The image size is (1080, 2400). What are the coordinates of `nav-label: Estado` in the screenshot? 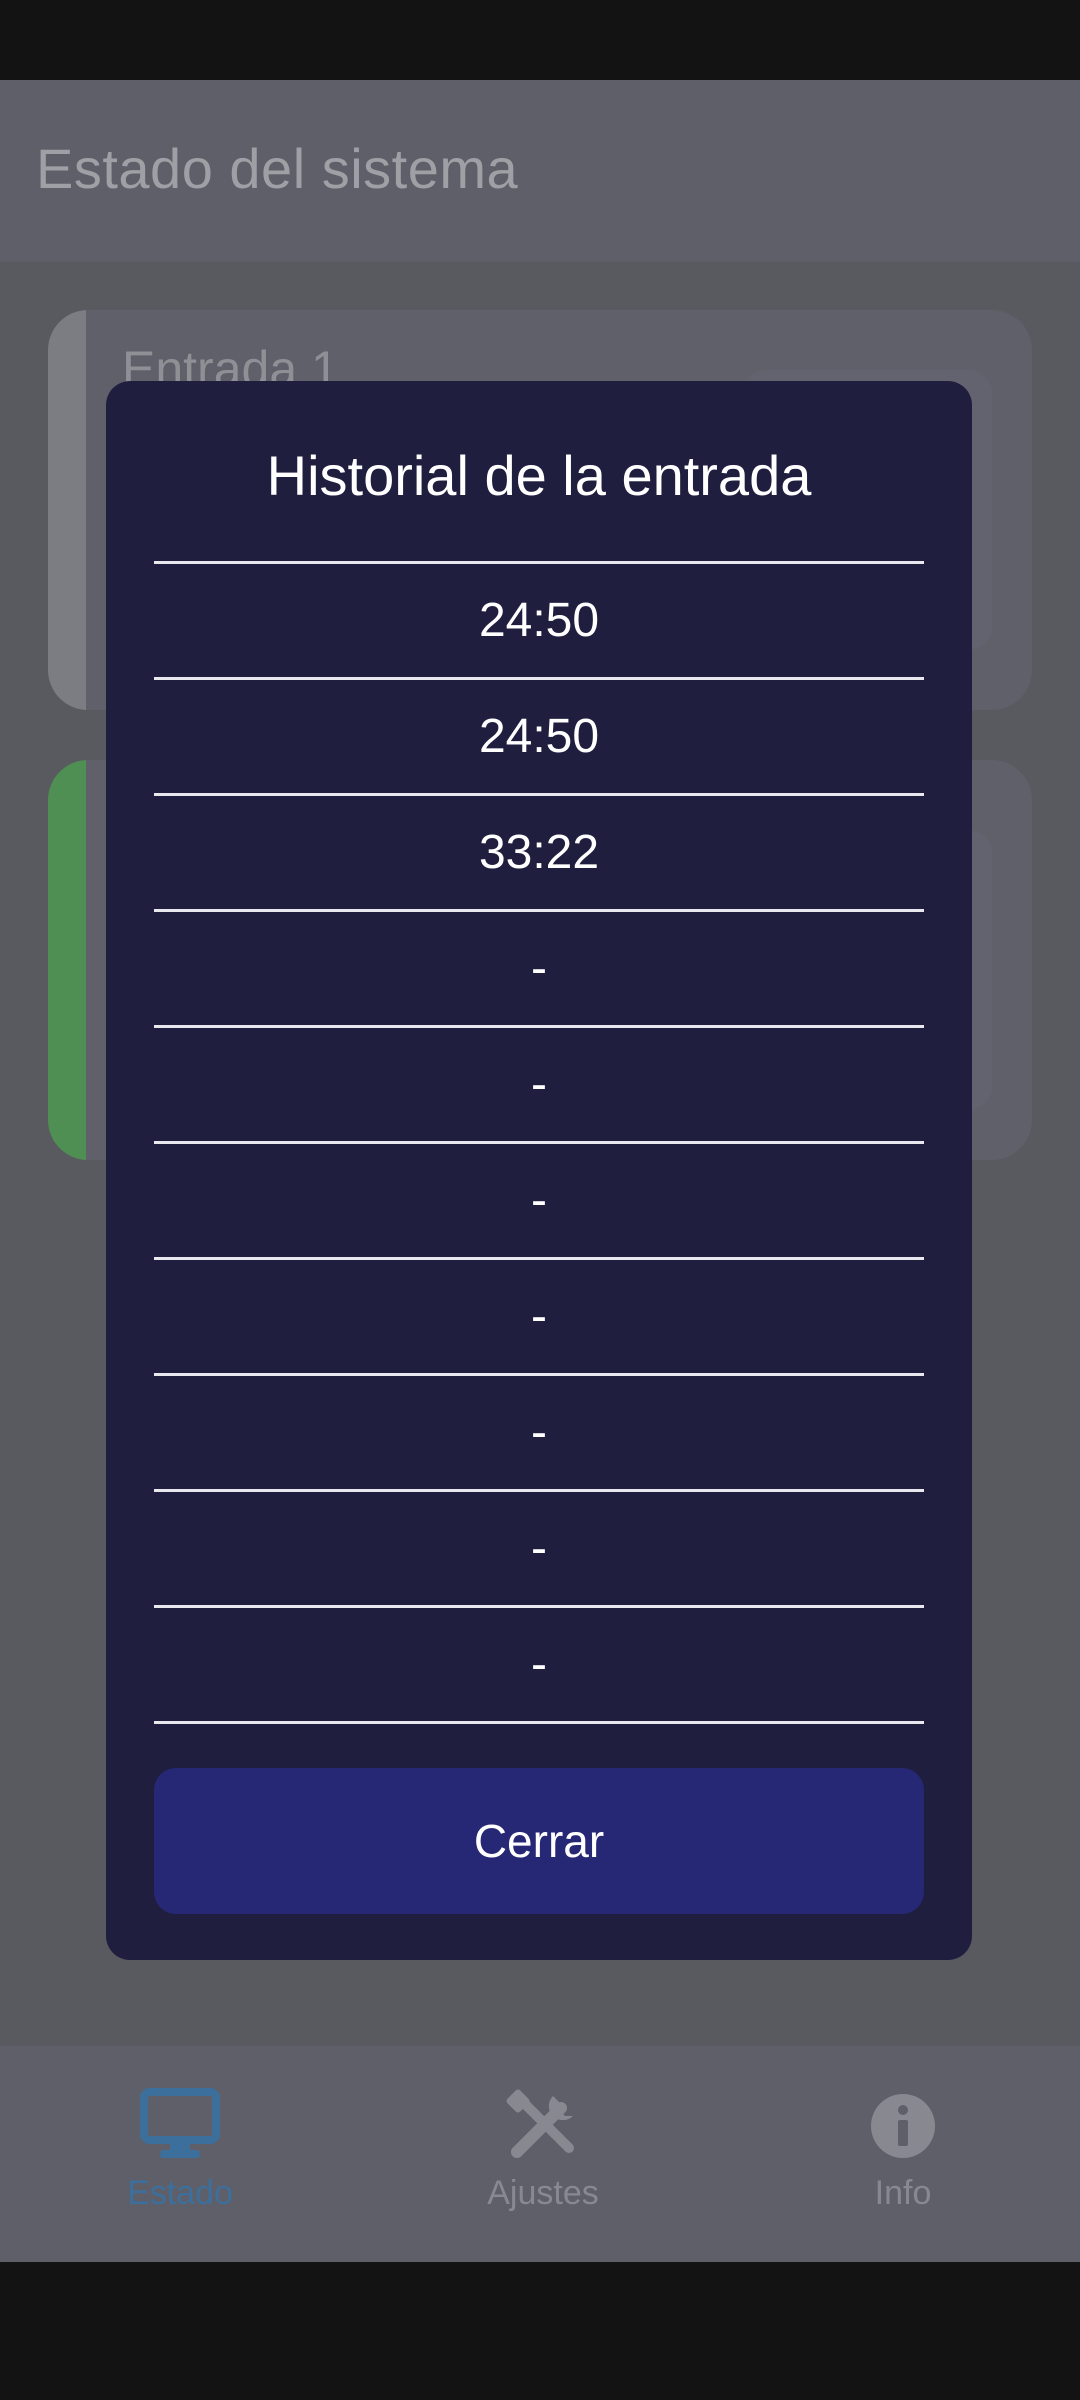 It's located at (180, 2193).